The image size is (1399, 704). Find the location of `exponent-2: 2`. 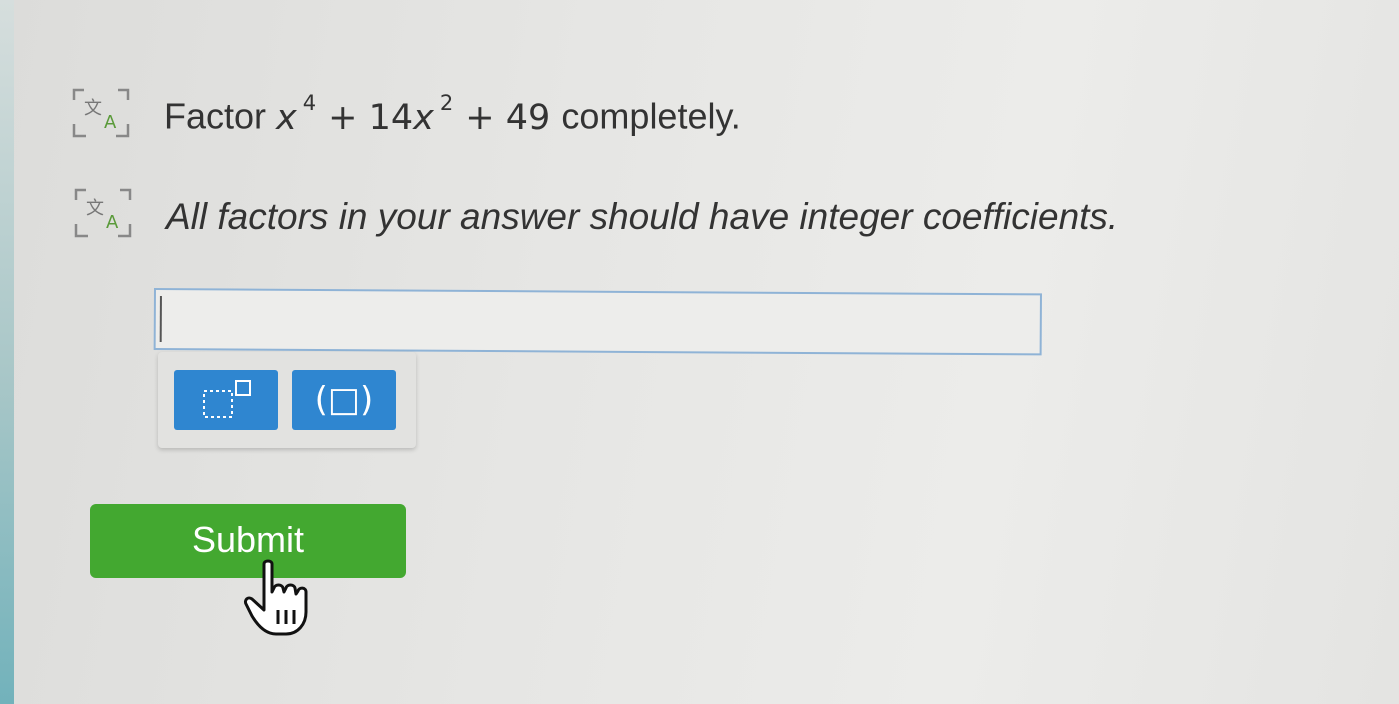

exponent-2: 2 is located at coordinates (446, 103).